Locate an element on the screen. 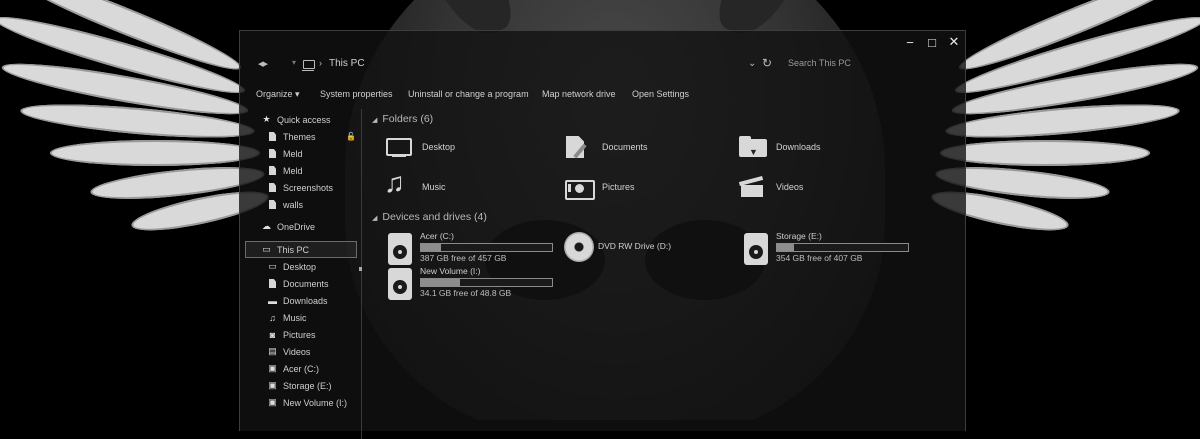  devices-group-header: ◢ Devices and drives (4) is located at coordinates (429, 217).